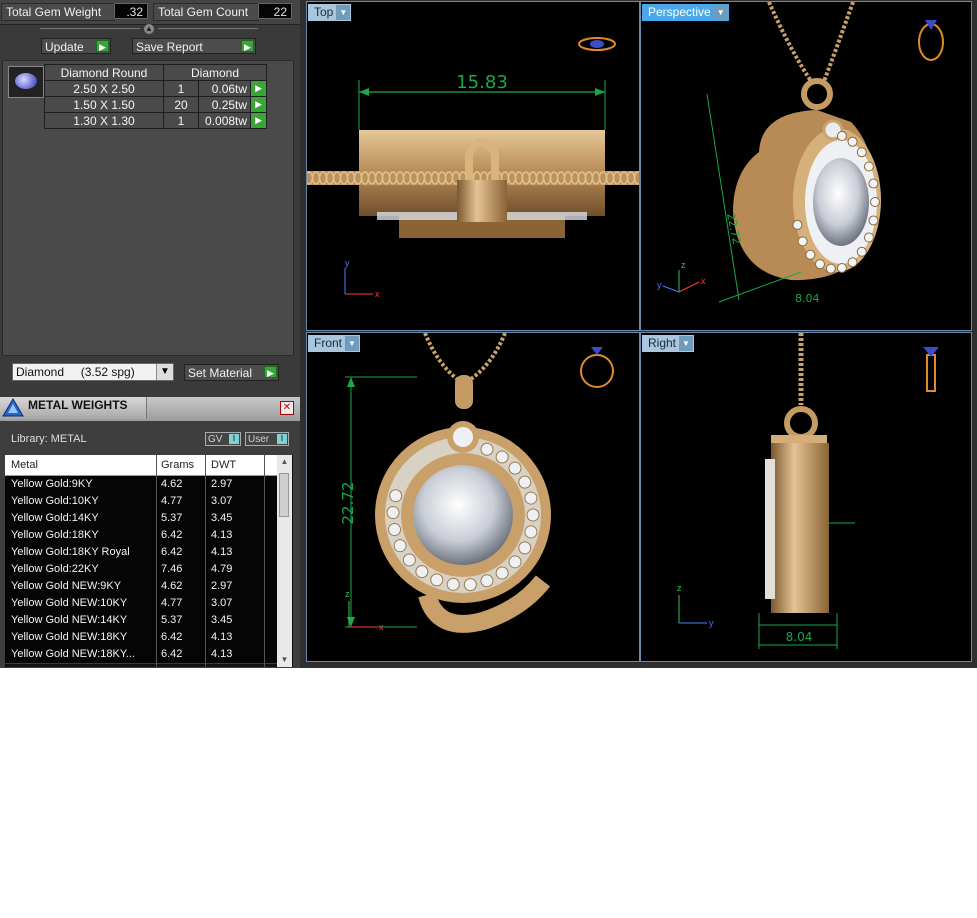  I want to click on metal-table-scrollbar: ▲ ▼, so click(284, 561).